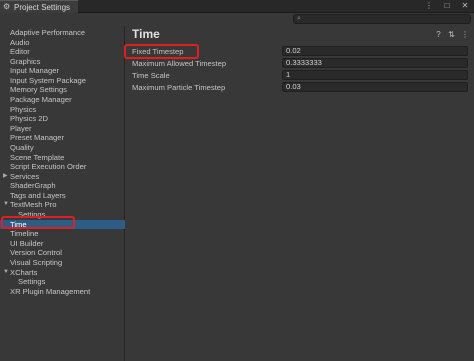  I want to click on sidebar-item-label: Graphics, so click(25, 61).